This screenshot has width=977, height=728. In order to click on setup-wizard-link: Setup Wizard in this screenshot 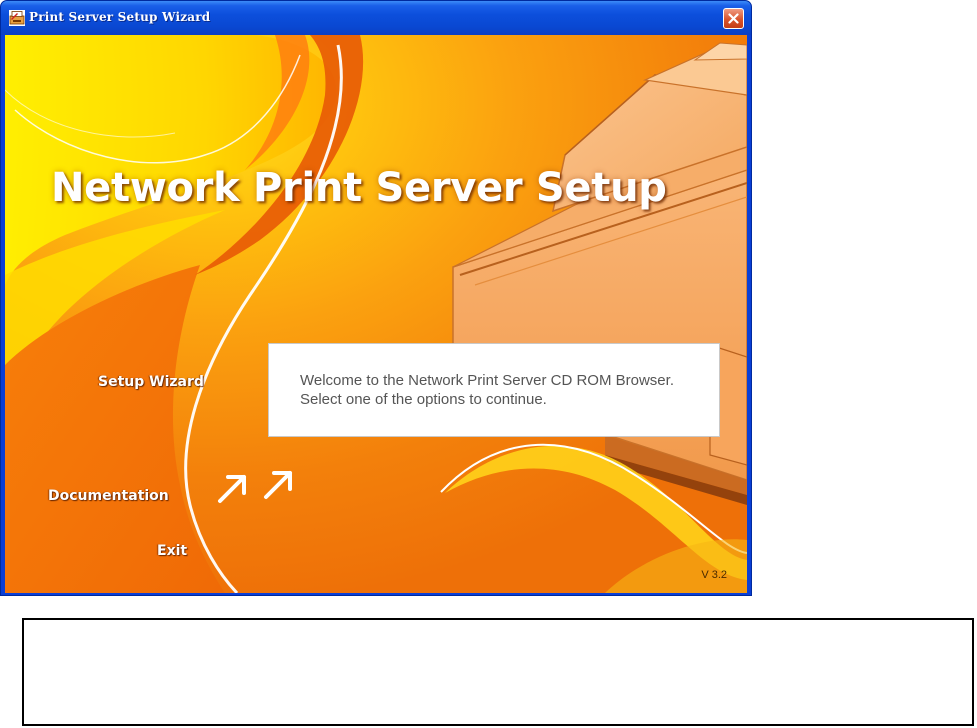, I will do `click(151, 382)`.